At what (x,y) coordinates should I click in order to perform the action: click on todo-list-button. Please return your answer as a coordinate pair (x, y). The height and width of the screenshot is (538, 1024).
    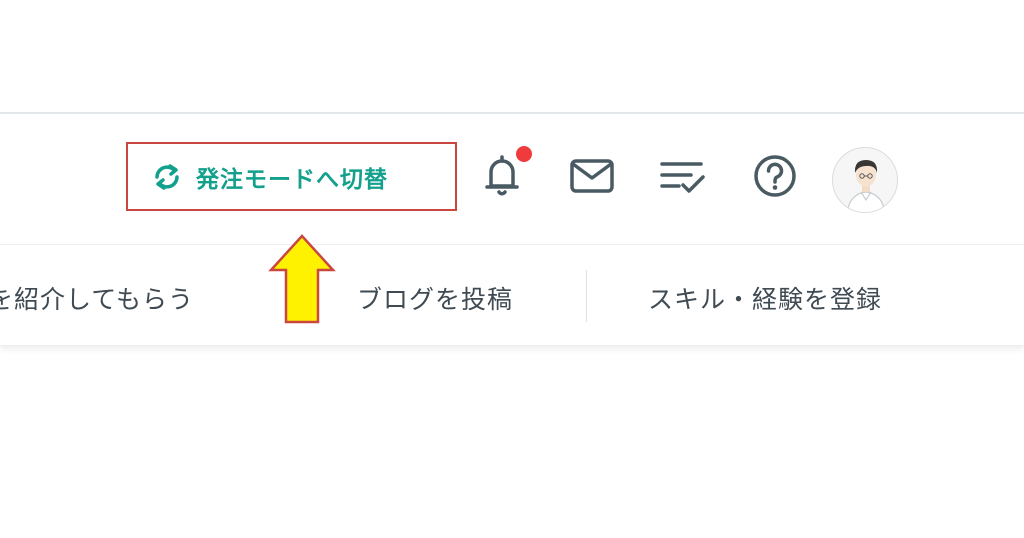
    Looking at the image, I should click on (683, 178).